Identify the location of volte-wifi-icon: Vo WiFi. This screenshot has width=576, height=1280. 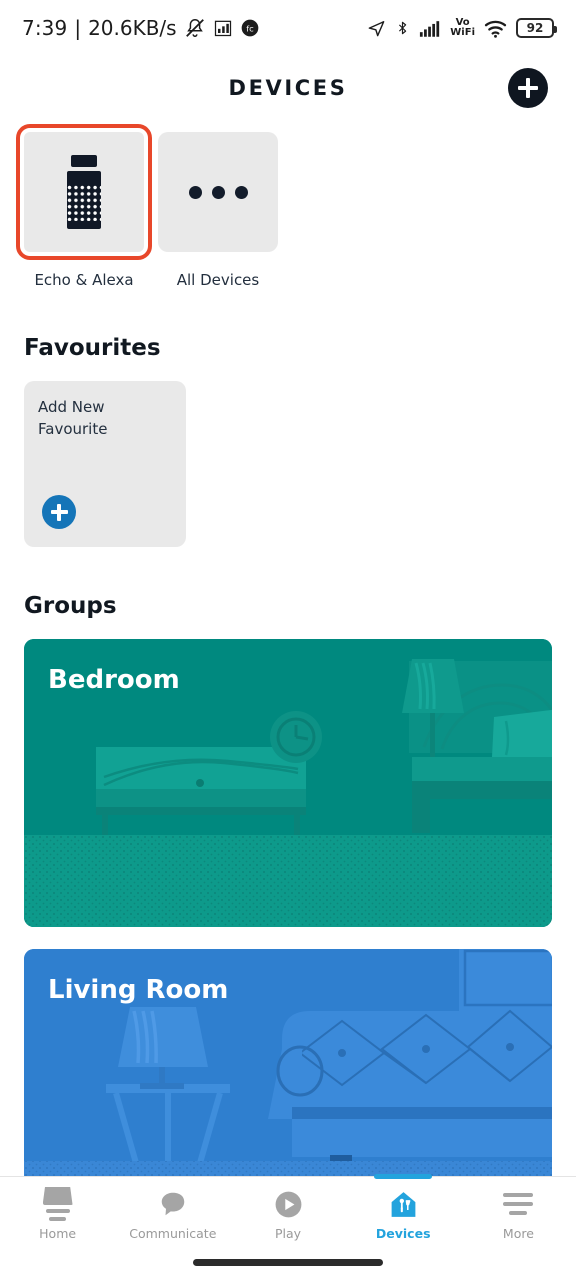
(462, 28).